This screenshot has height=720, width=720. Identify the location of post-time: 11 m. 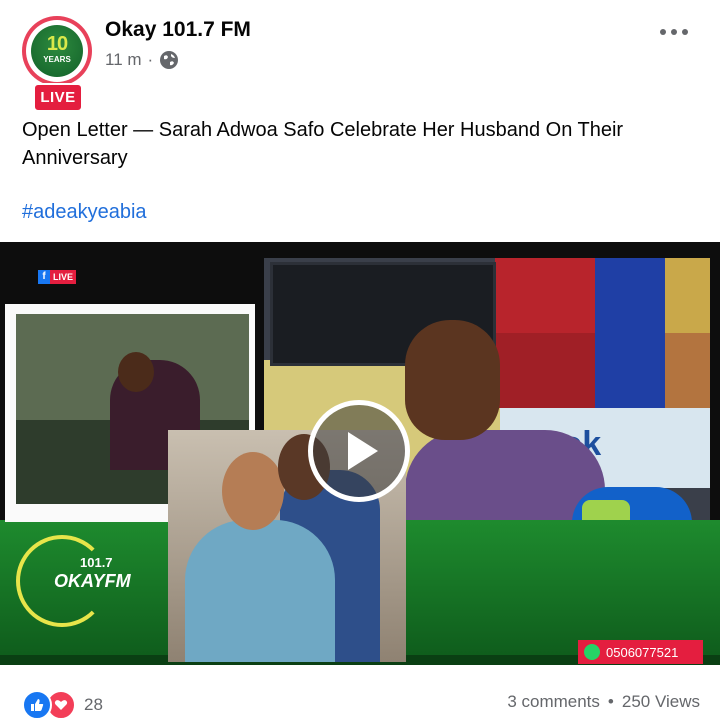
(123, 60).